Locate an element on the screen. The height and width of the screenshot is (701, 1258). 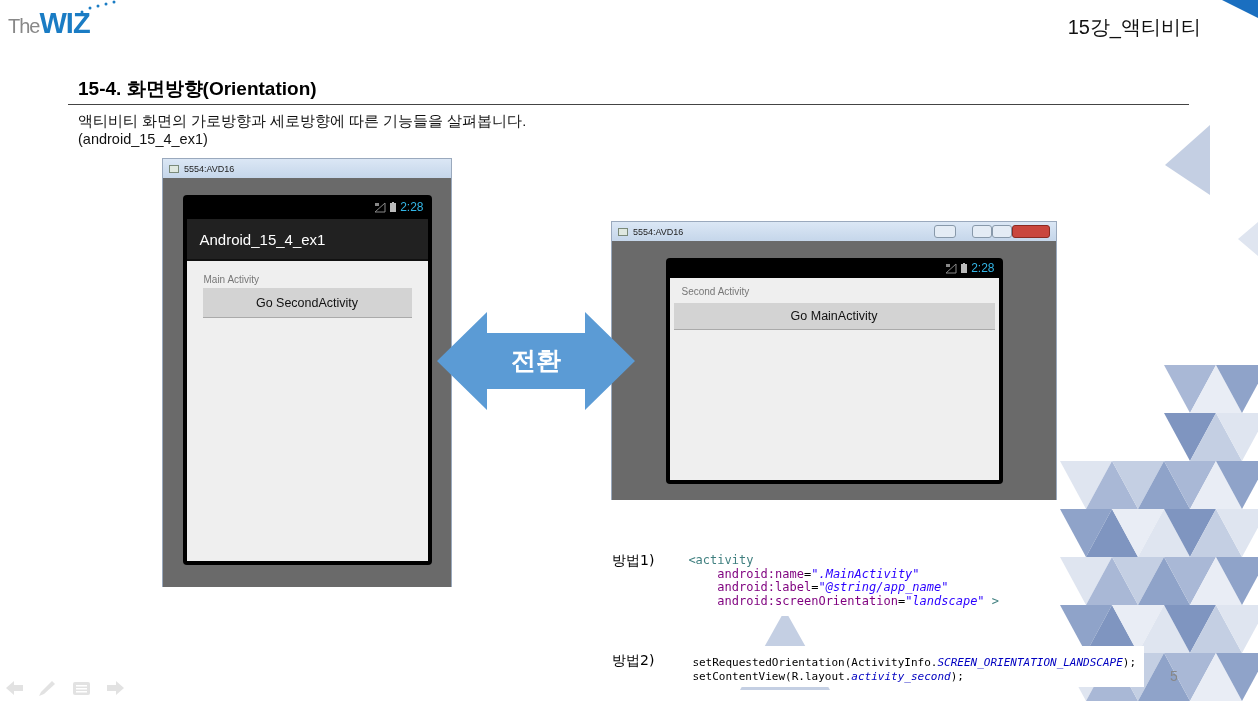
code-line: setRequestedOrientation(ActivityInfo.SCREEN_ORIENTATION_LANDSCAPE); is located at coordinates (914, 663).